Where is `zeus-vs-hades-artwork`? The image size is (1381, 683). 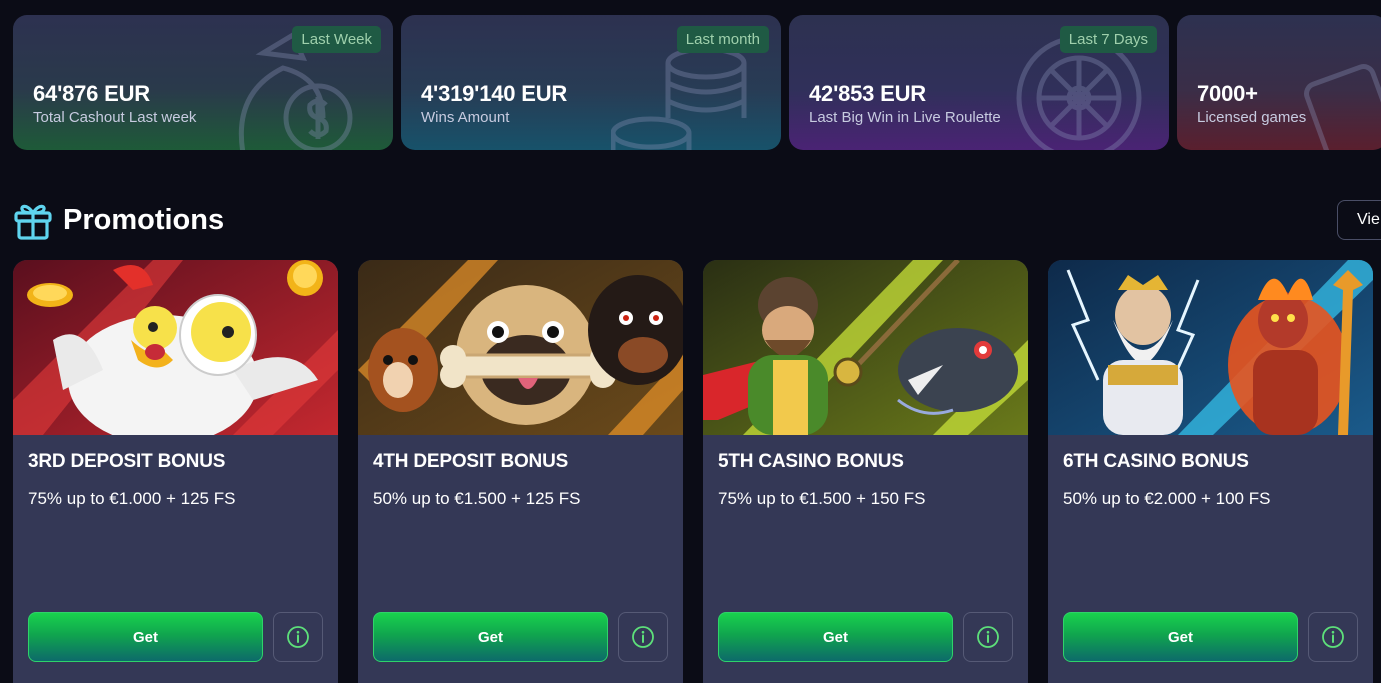
zeus-vs-hades-artwork is located at coordinates (1210, 347).